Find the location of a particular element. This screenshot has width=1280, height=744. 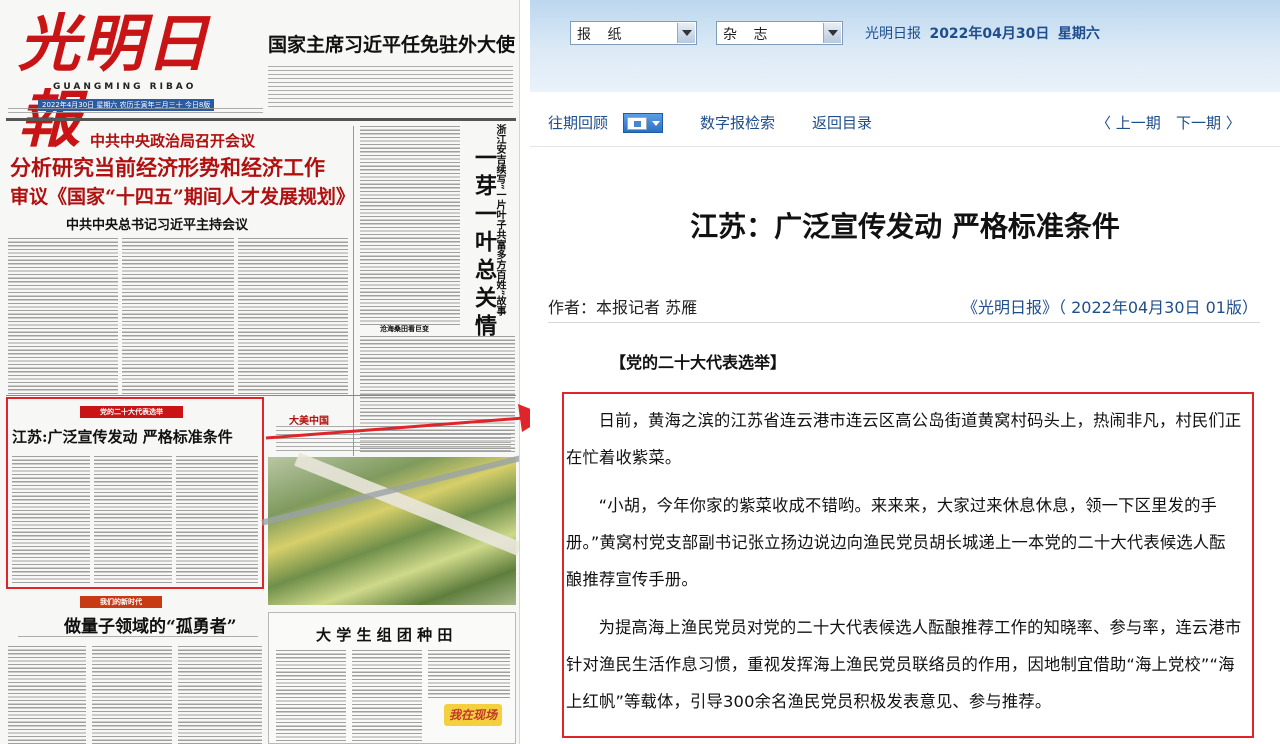

politburo-headline-2: 审议《国家“十四五”期间人才发展规划》 is located at coordinates (182, 195).